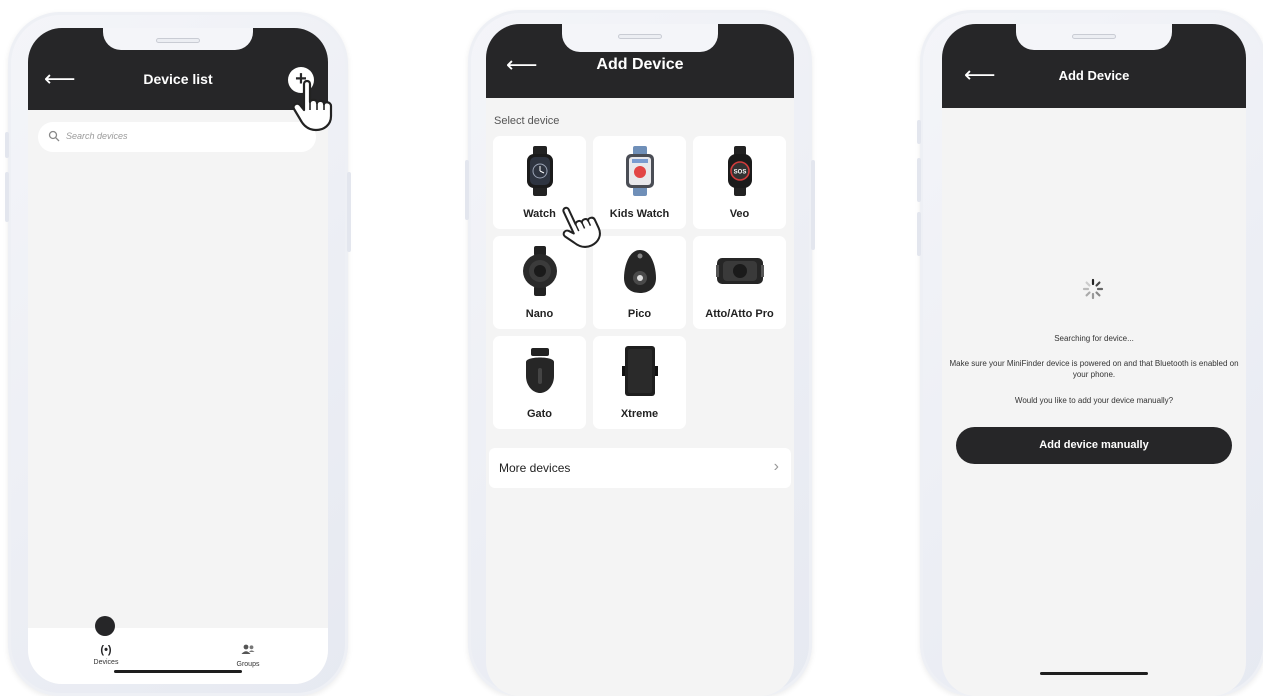 Image resolution: width=1263 pixels, height=696 pixels. Describe the element at coordinates (739, 214) in the screenshot. I see `device-tile-label: Veo` at that location.